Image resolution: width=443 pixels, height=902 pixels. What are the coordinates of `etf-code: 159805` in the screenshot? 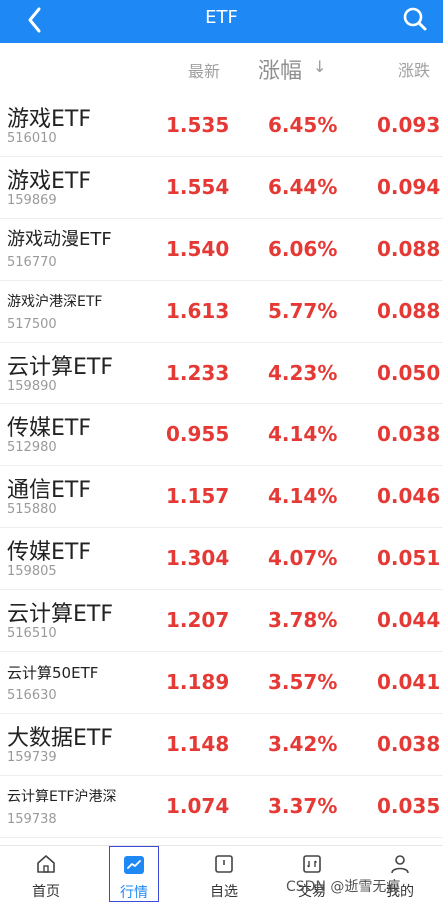 It's located at (32, 572).